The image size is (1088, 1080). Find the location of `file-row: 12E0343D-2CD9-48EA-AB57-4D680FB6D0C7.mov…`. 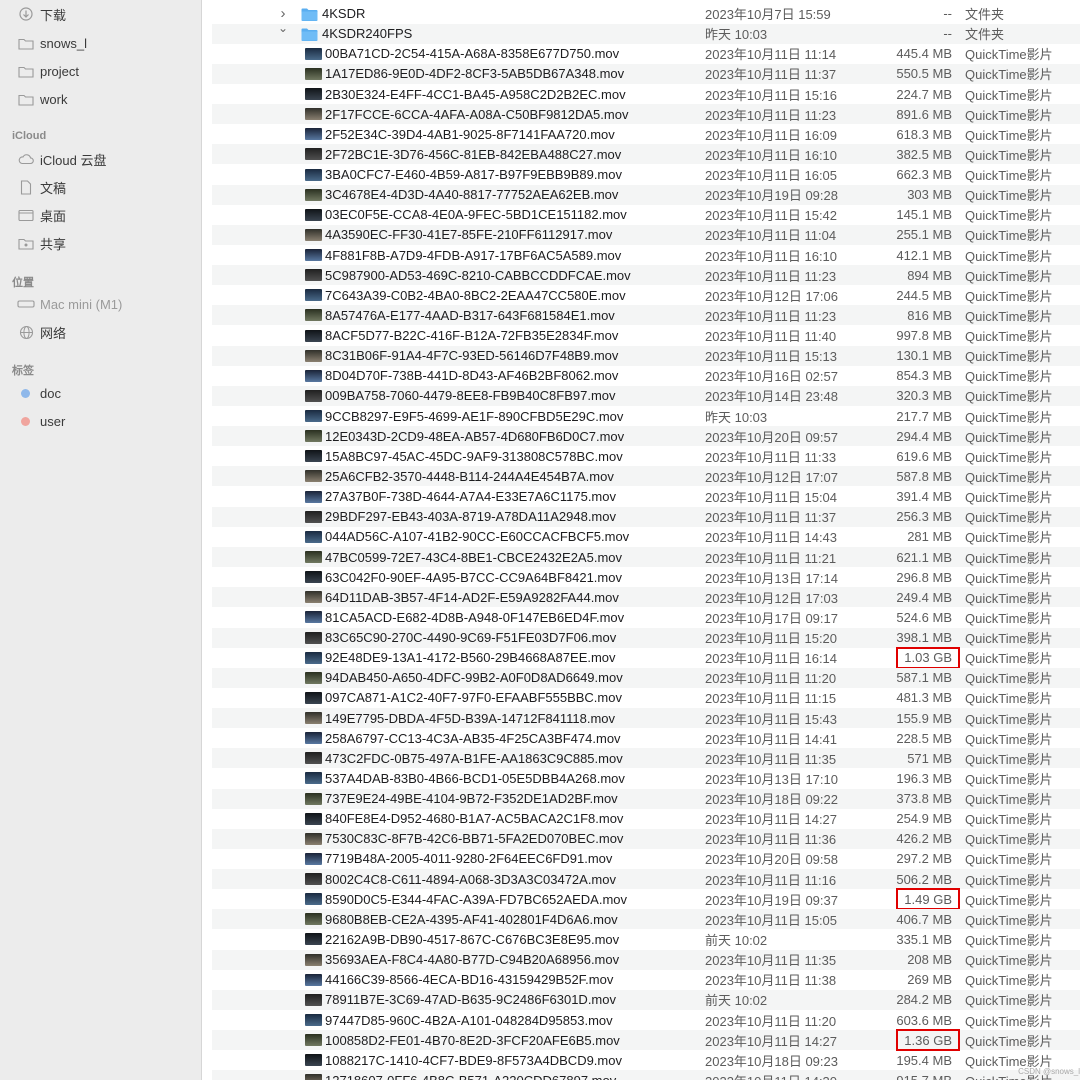

file-row: 12E0343D-2CD9-48EA-AB57-4D680FB6D0C7.mov… is located at coordinates (646, 436).